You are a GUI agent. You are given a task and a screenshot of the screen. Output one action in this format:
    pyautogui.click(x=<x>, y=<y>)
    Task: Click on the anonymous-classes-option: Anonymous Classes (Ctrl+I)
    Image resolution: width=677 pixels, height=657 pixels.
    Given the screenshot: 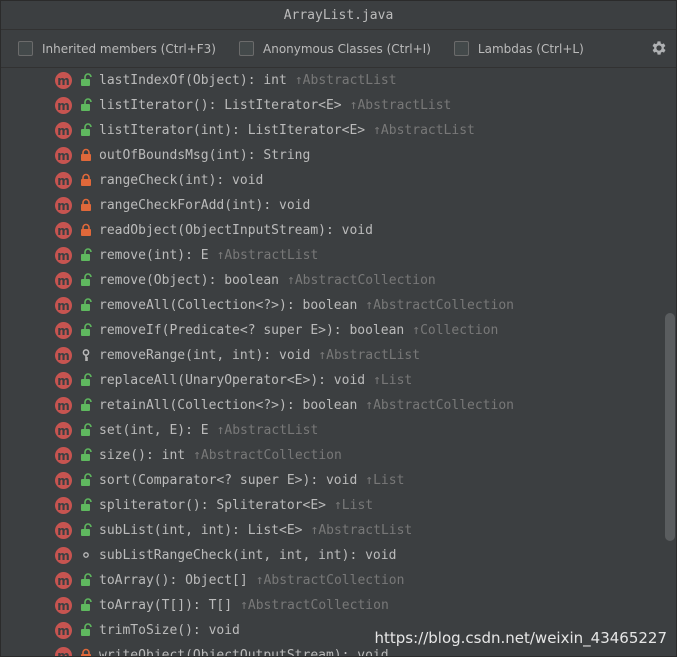 What is the action you would take?
    pyautogui.click(x=335, y=48)
    